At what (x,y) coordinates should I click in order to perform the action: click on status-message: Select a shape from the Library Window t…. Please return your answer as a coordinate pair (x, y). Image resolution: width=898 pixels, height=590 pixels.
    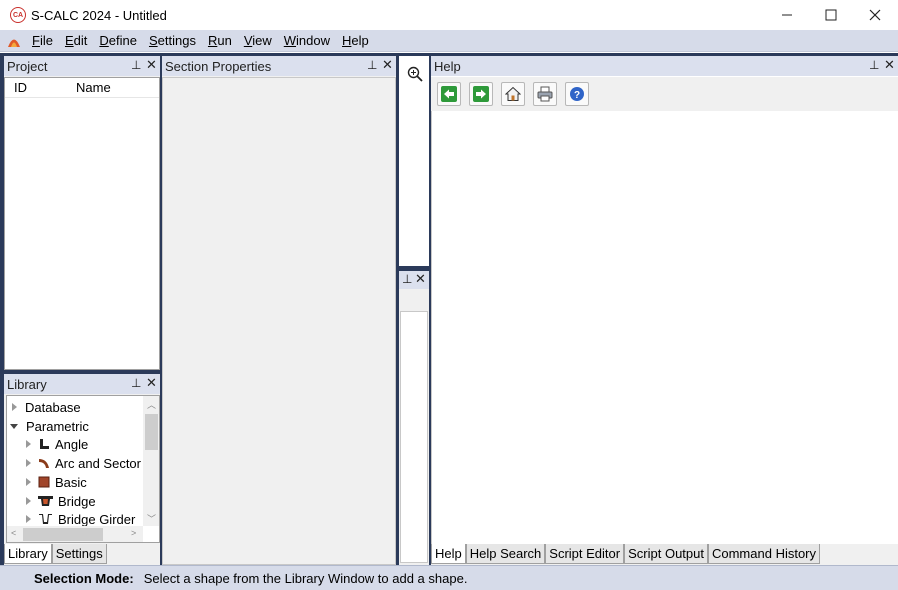
    Looking at the image, I should click on (305, 578).